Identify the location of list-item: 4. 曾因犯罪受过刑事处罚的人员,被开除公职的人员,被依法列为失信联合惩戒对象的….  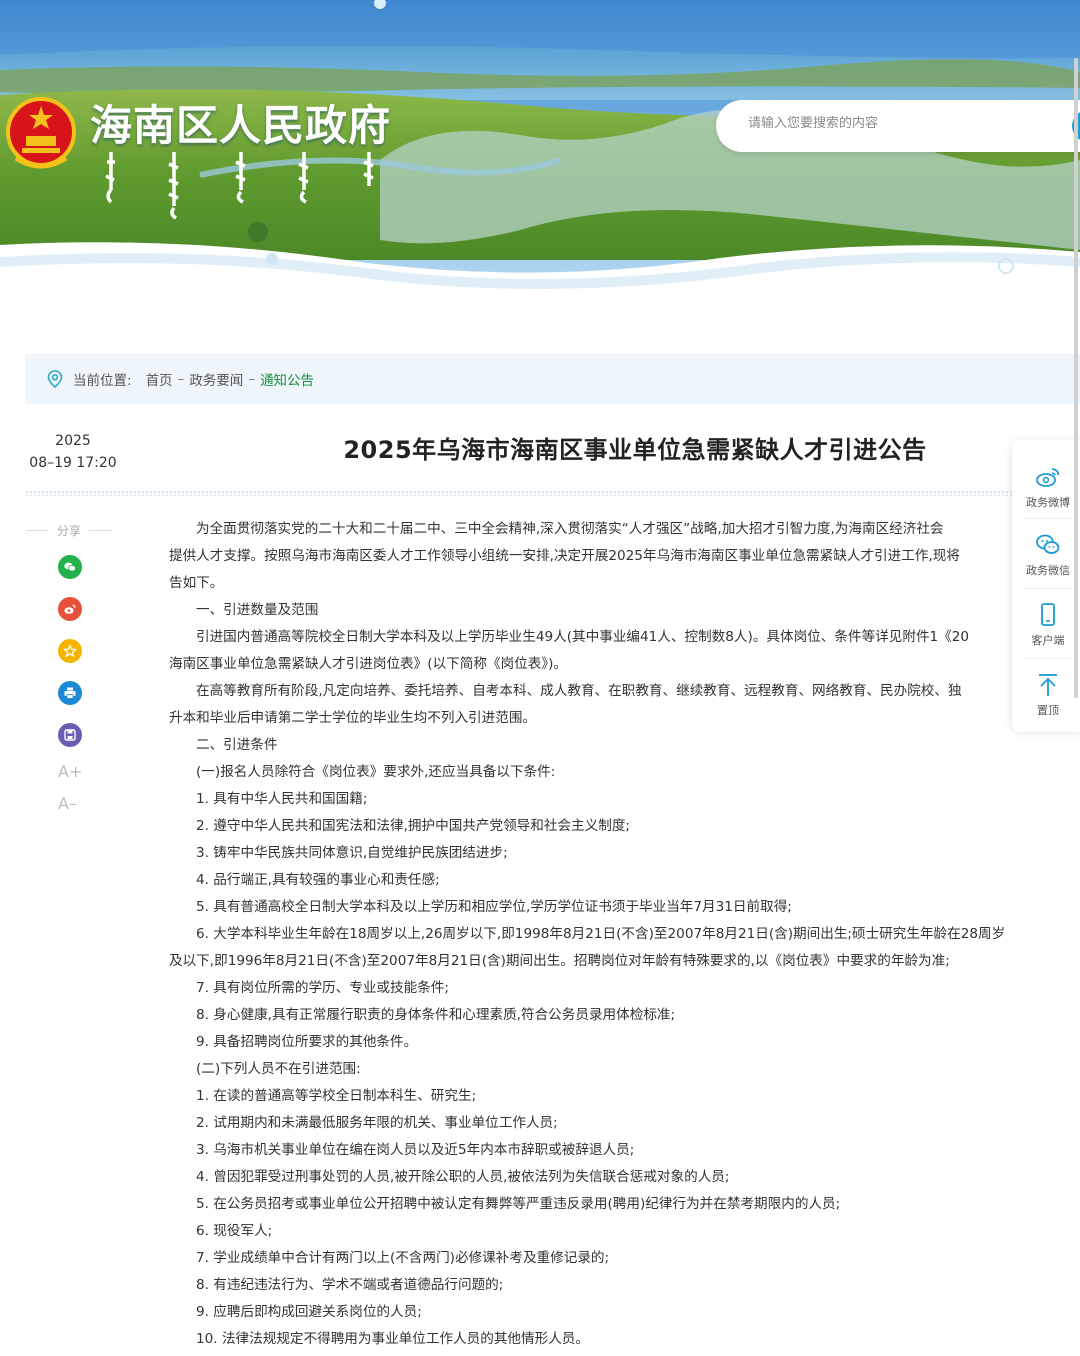
(463, 1177).